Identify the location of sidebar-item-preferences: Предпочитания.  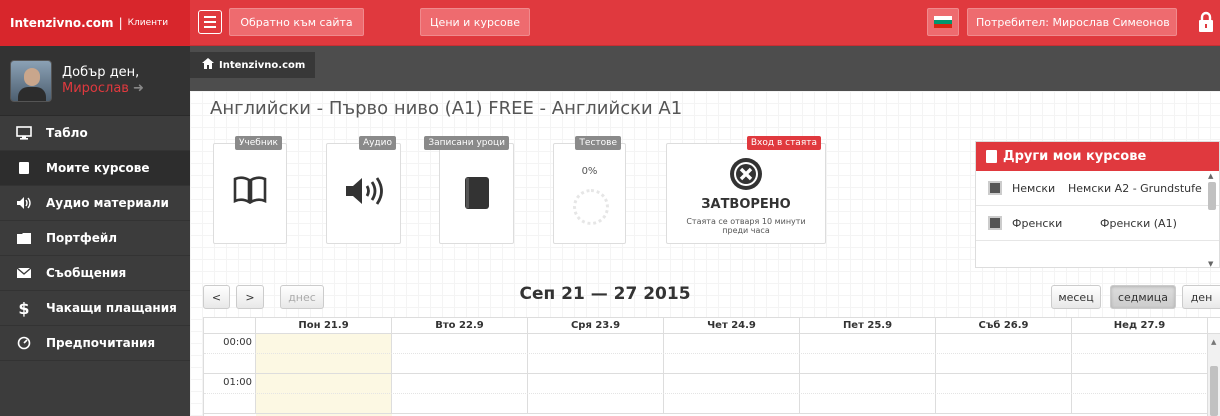
(95, 343).